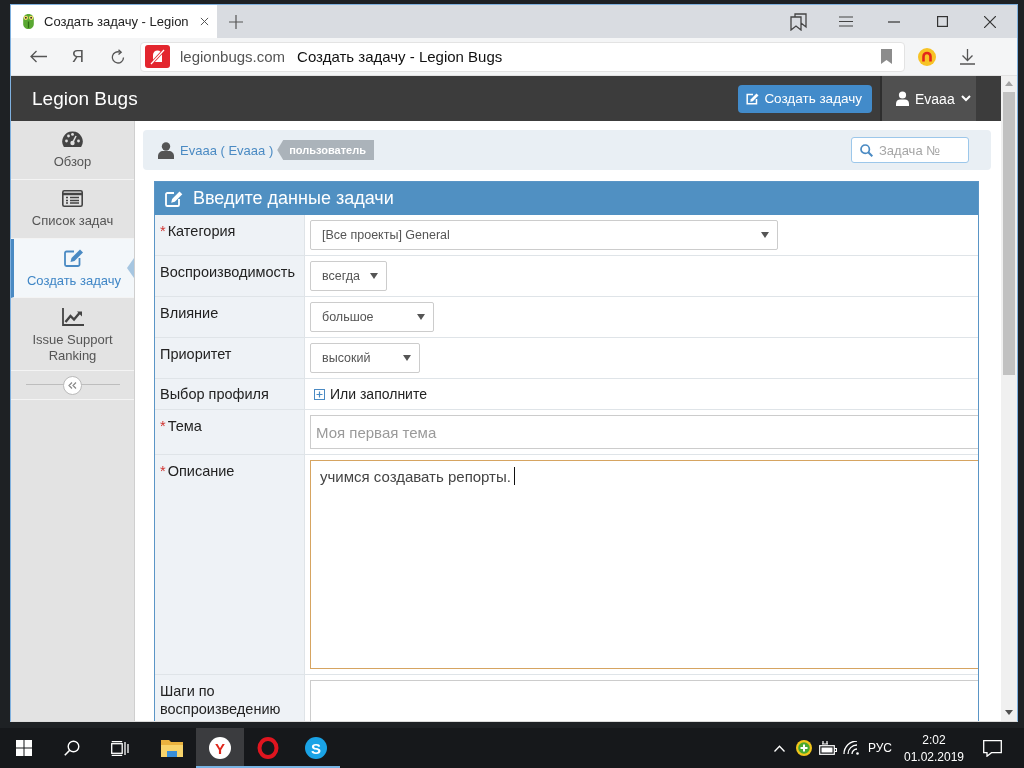 The image size is (1024, 768). I want to click on field-label: *Категория, so click(230, 235).